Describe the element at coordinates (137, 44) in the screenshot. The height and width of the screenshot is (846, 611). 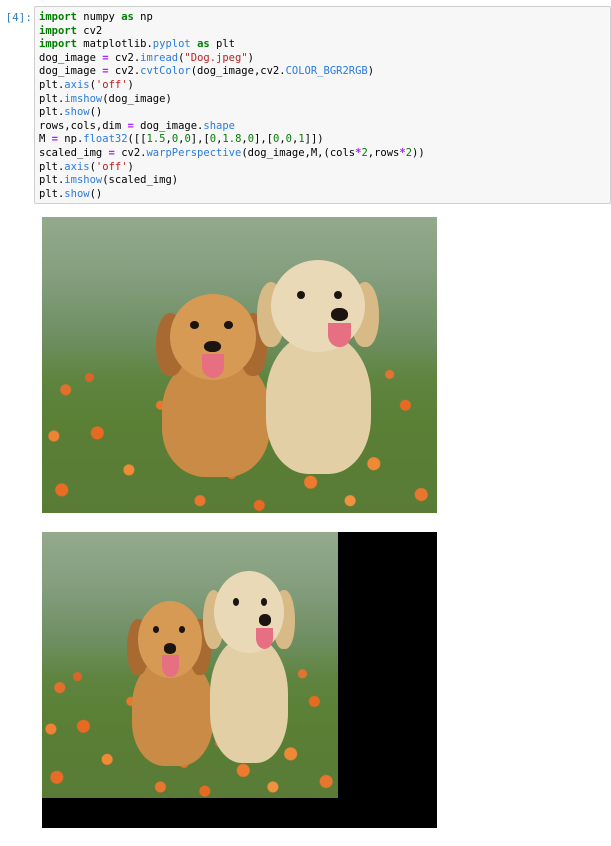
I see `code-line: import matplotlib.pyplot as plt` at that location.